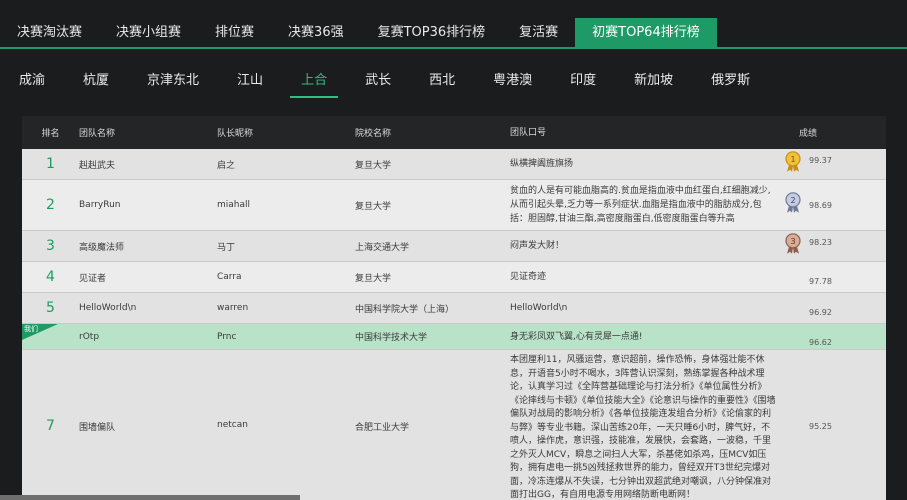 The image size is (907, 500). I want to click on team-cell: 赳赳武夫, so click(97, 165).